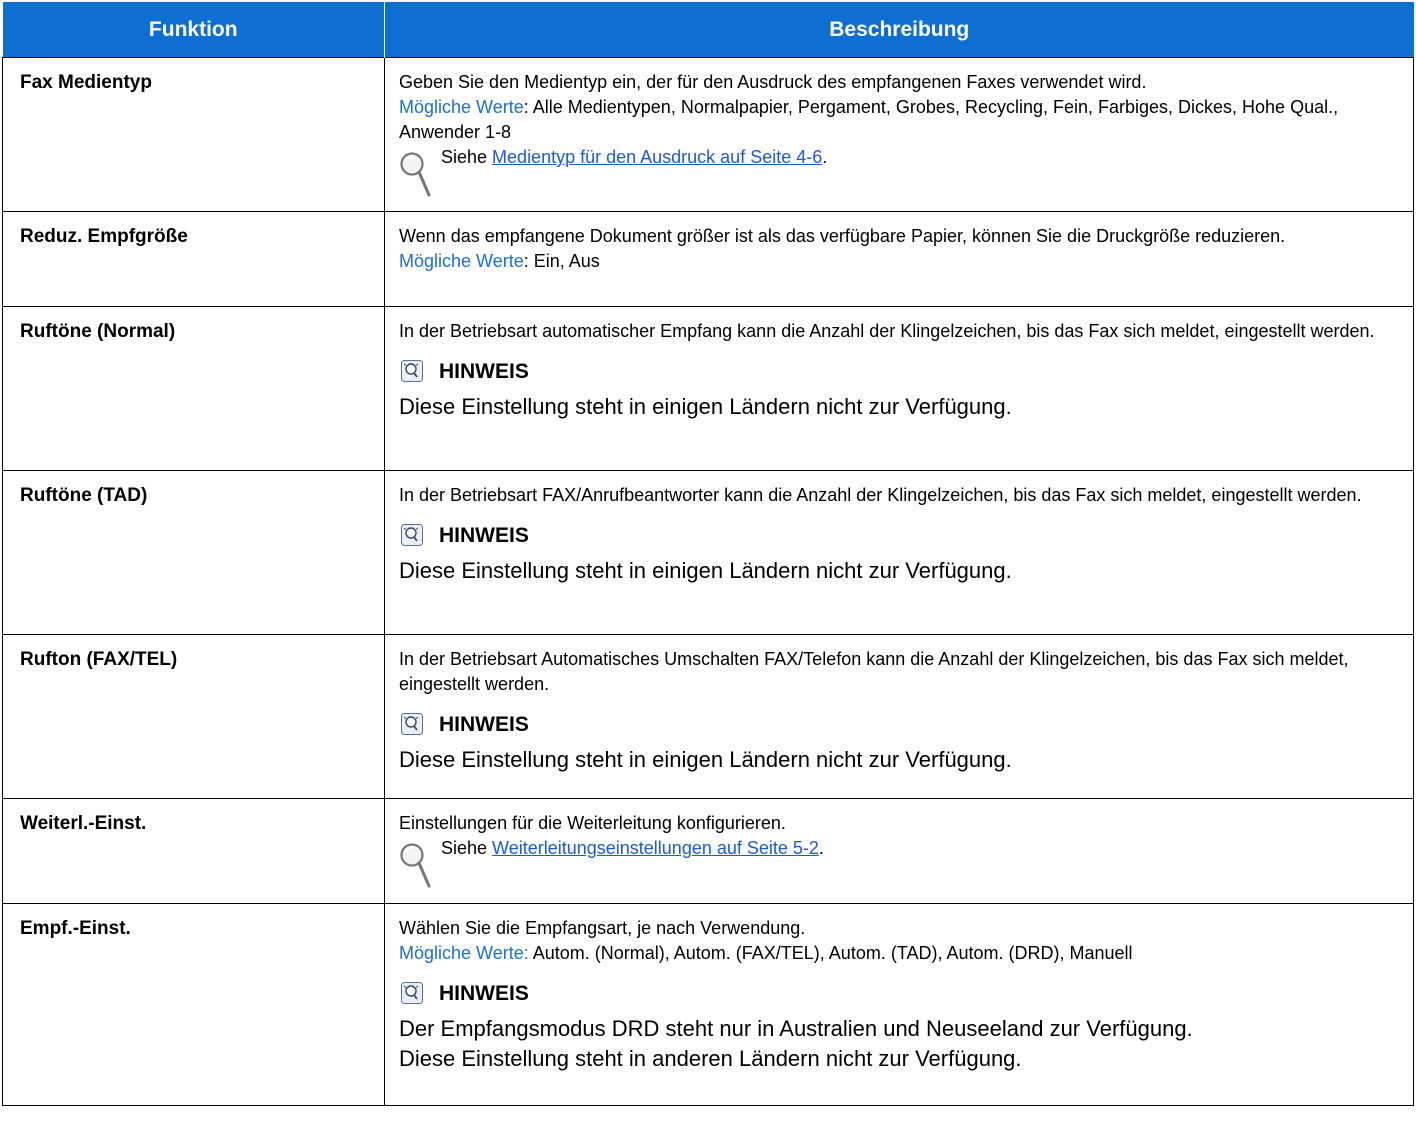 The width and height of the screenshot is (1416, 1144). What do you see at coordinates (193, 716) in the screenshot?
I see `function-name: Rufton (FAX/TEL)` at bounding box center [193, 716].